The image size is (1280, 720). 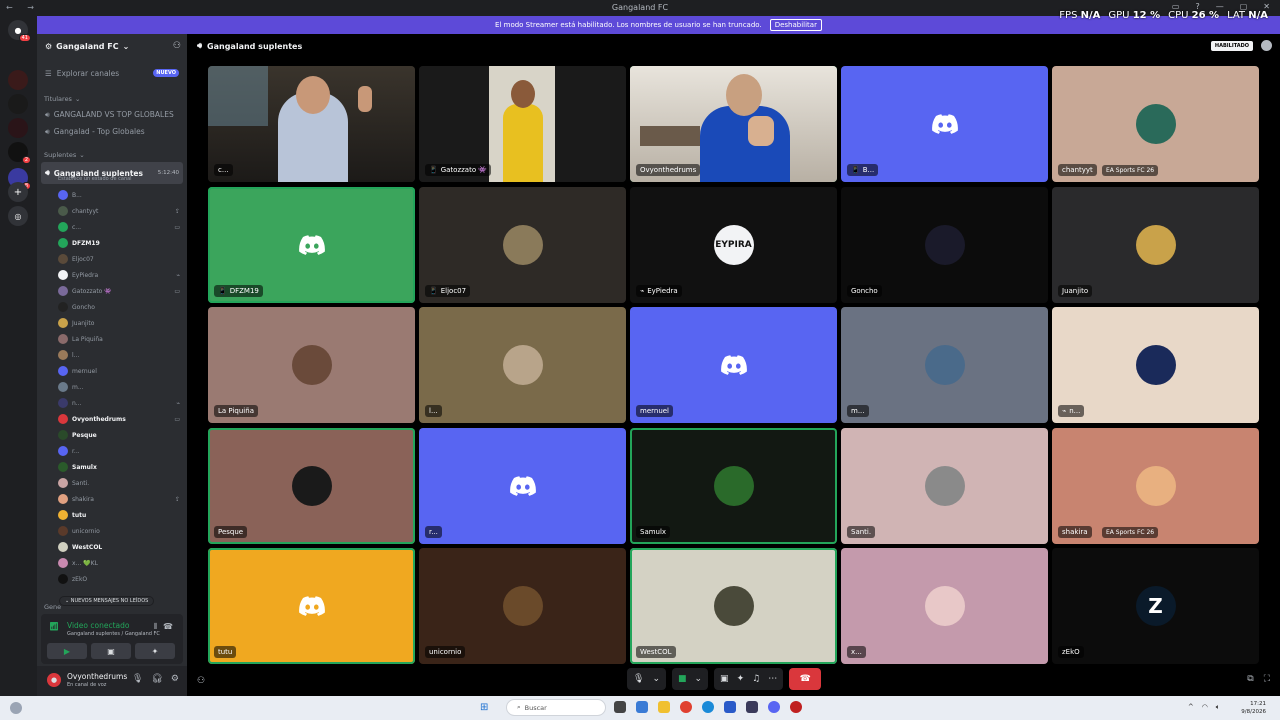 What do you see at coordinates (54, 680) in the screenshot?
I see `avatar: ●` at bounding box center [54, 680].